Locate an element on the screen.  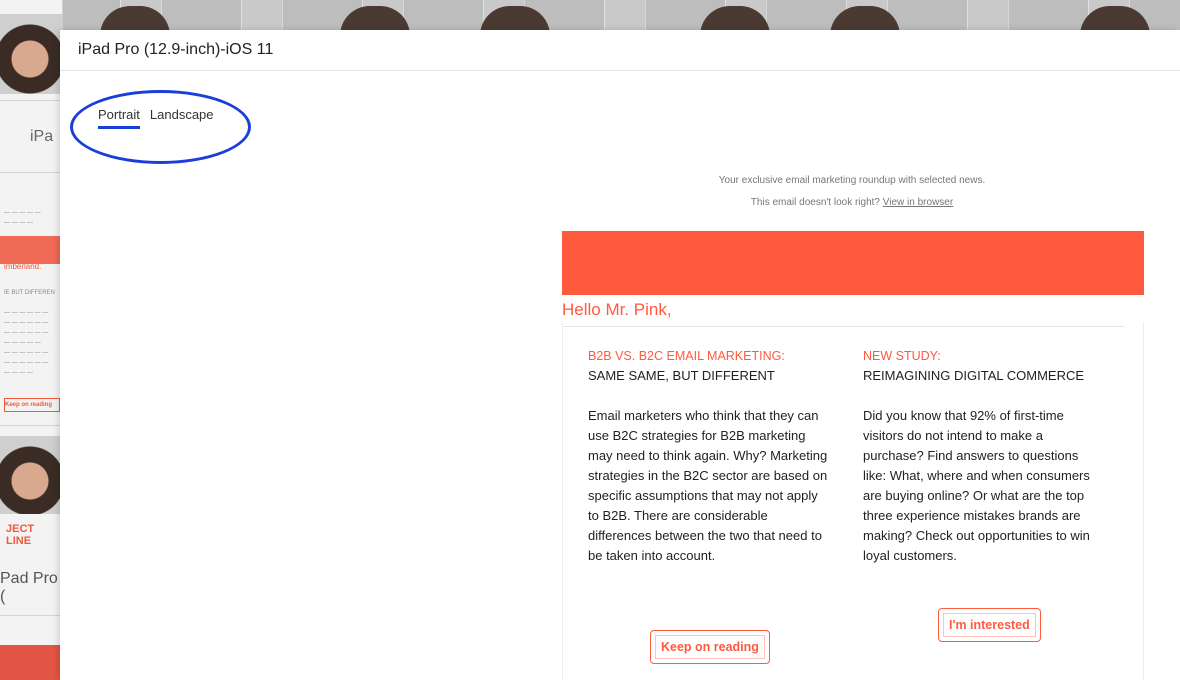
background-cta-button: Keep on reading is located at coordinates (32, 405).